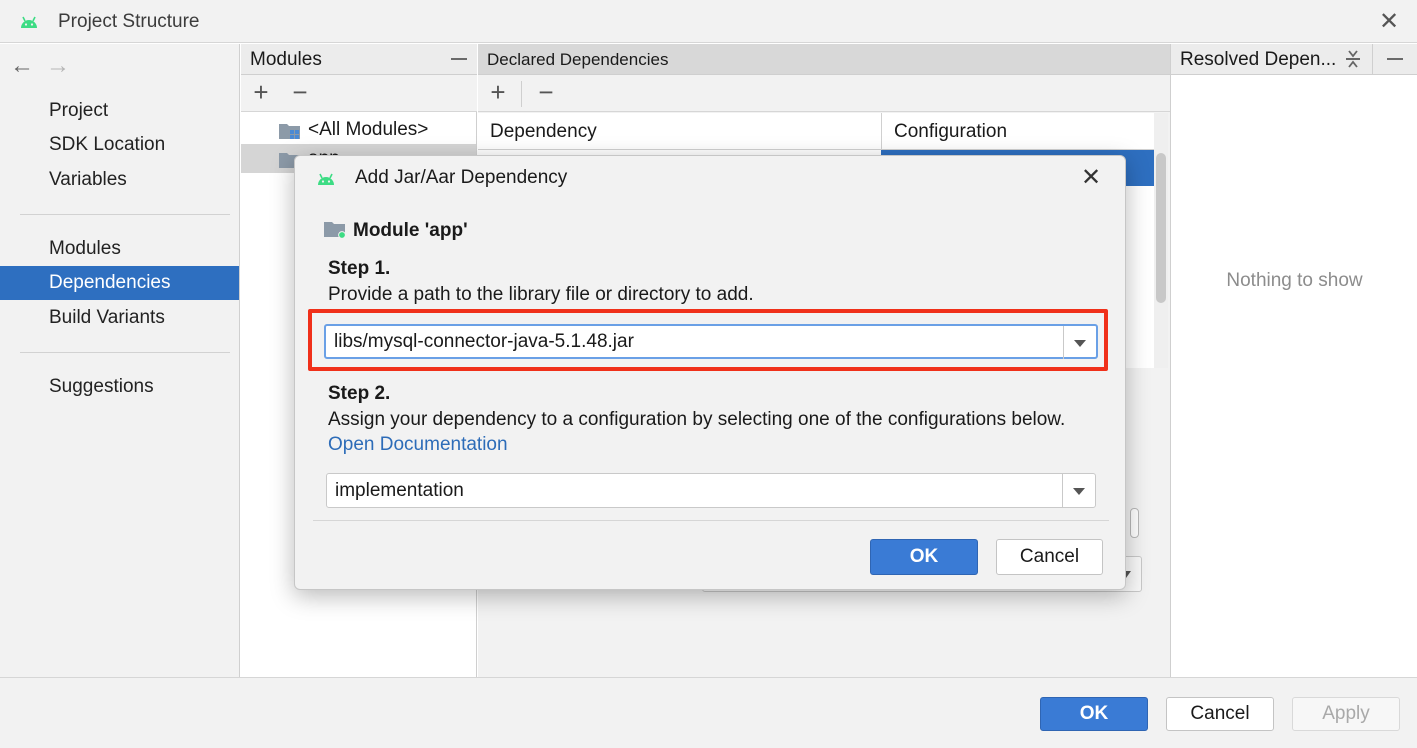  I want to click on back-arrow-icon: ←, so click(28, 66).